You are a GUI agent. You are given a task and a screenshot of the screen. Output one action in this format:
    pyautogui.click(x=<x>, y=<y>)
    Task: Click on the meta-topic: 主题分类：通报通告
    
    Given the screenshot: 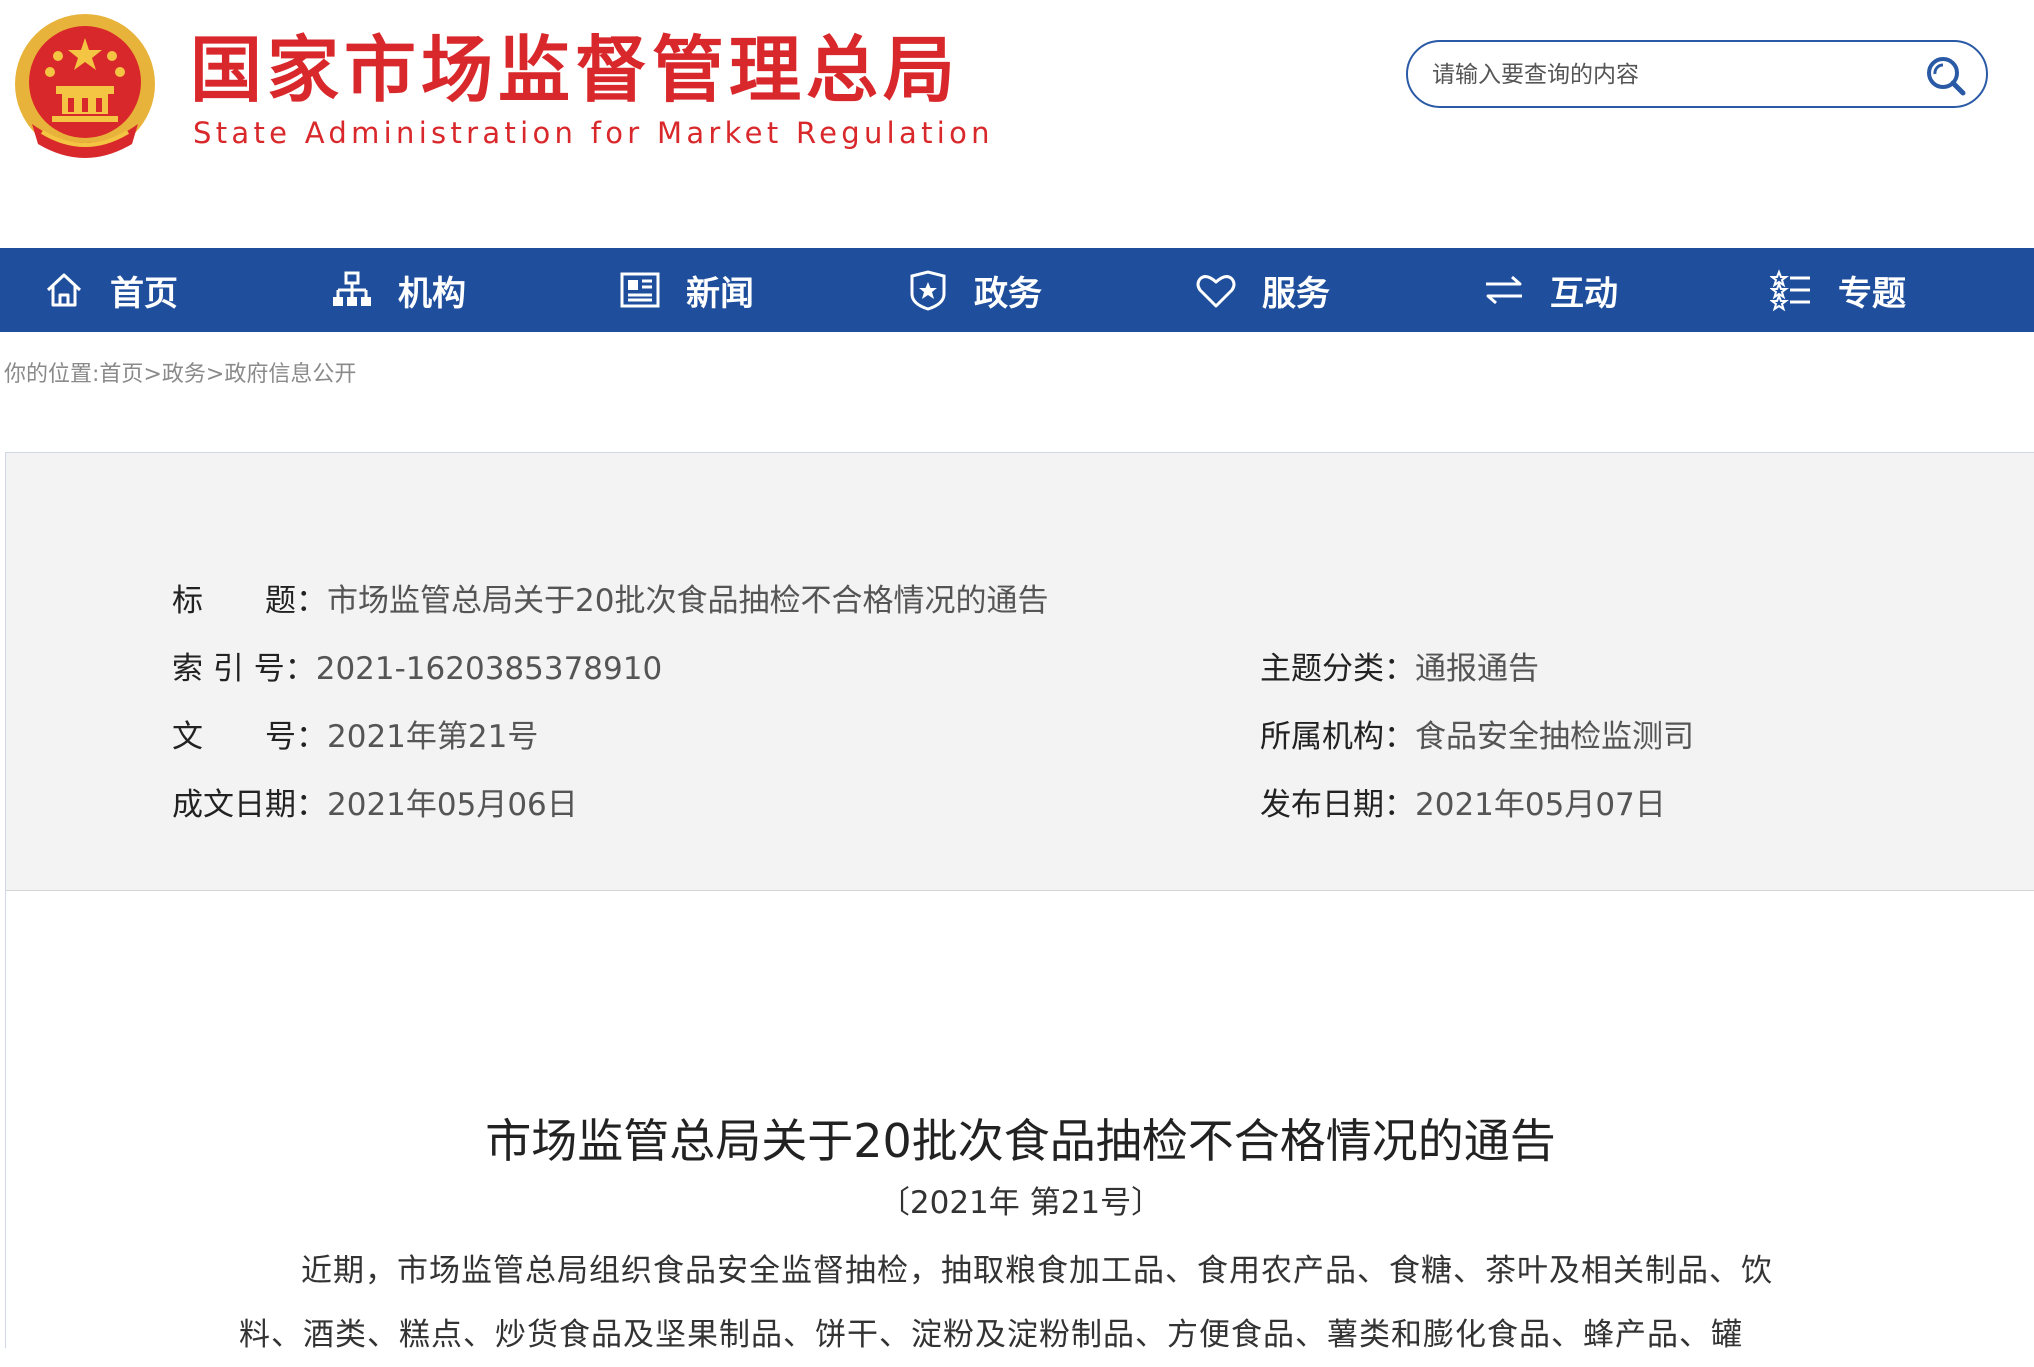 What is the action you would take?
    pyautogui.click(x=1399, y=669)
    